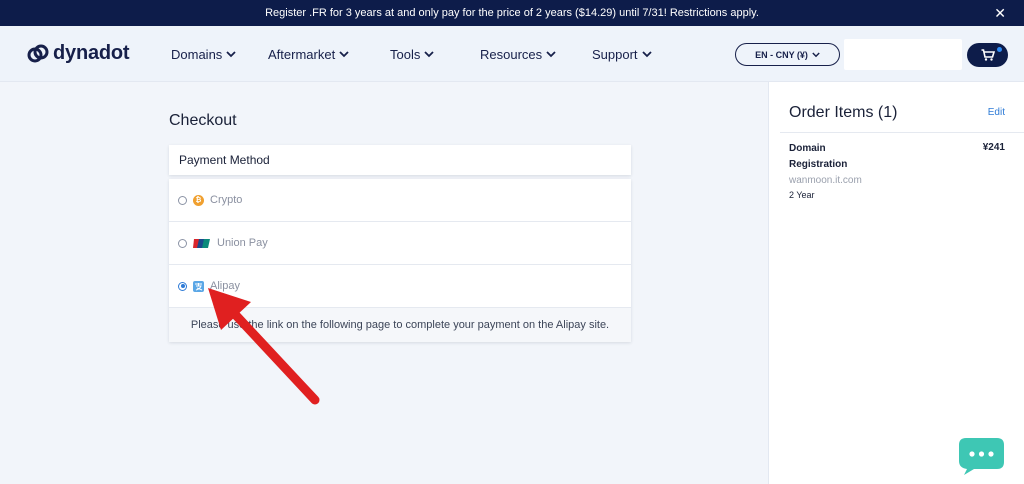 The image size is (1024, 484). I want to click on chat-button, so click(981, 456).